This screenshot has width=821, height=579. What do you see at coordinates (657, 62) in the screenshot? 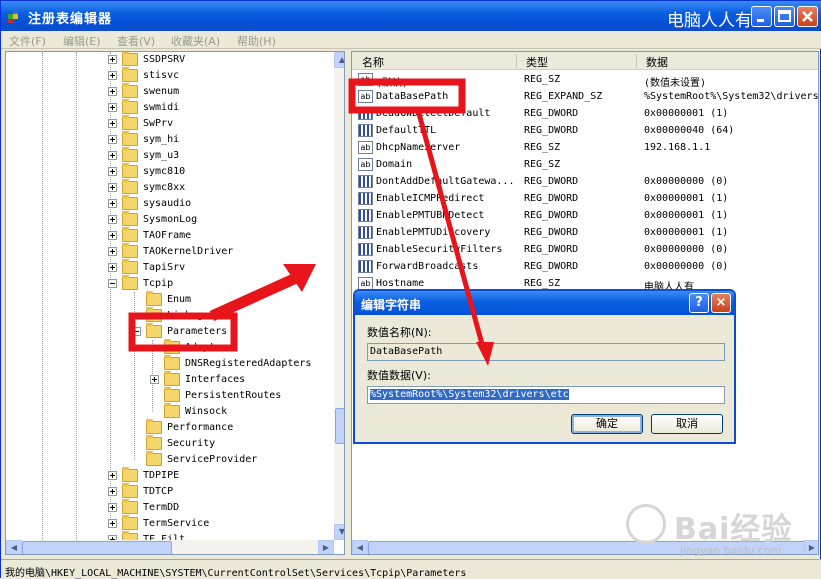
I see `column-data-header: 数据` at bounding box center [657, 62].